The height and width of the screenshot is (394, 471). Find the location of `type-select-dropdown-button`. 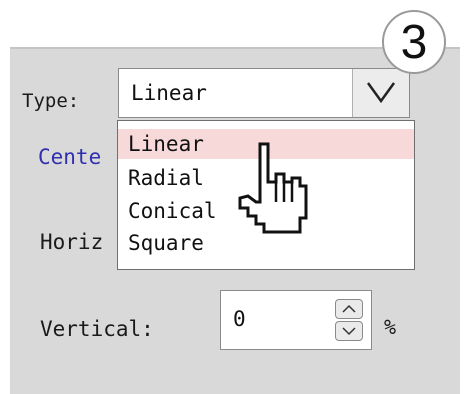

type-select-dropdown-button is located at coordinates (380, 93).